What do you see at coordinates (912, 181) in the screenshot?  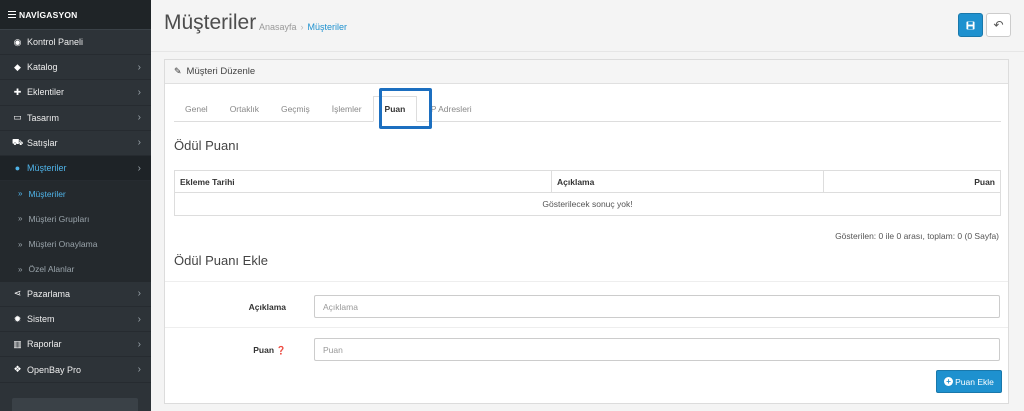 I see `column-header-points: Puan` at bounding box center [912, 181].